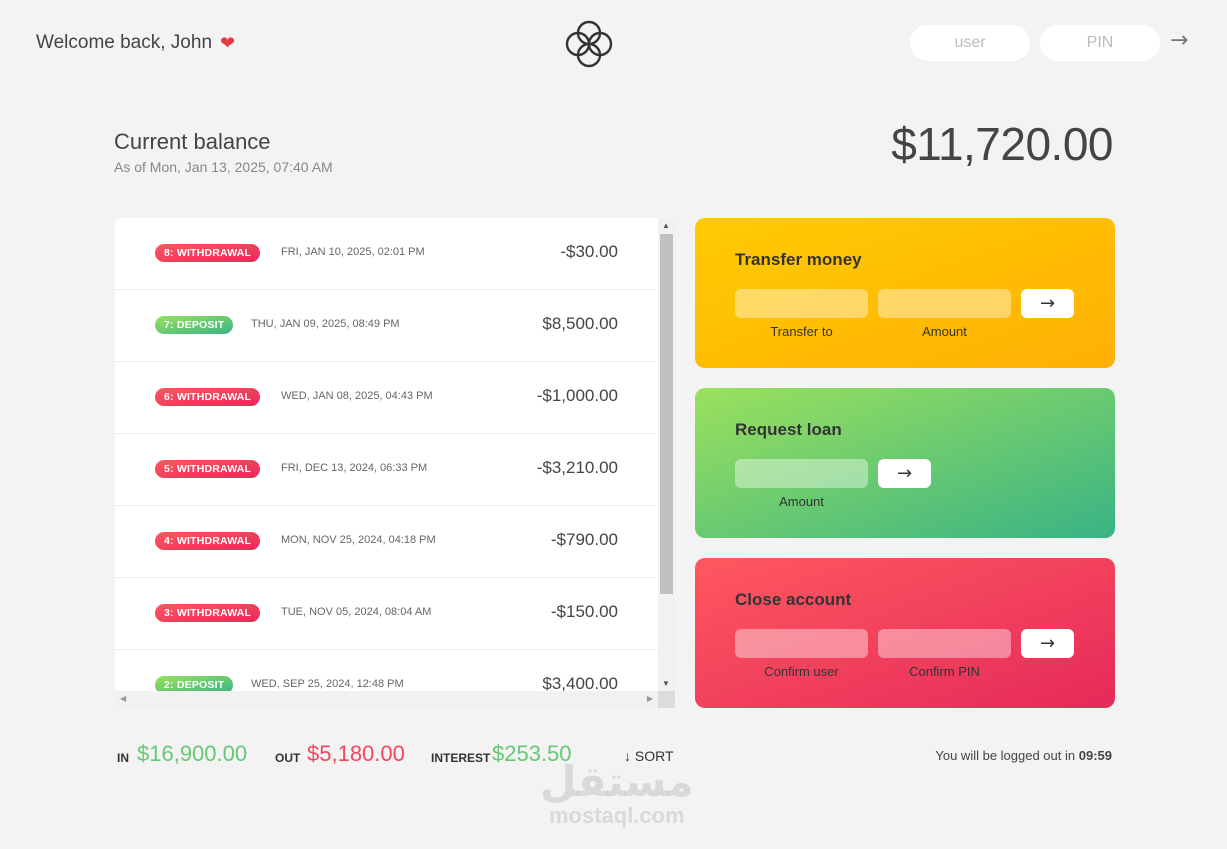 Image resolution: width=1227 pixels, height=849 pixels. What do you see at coordinates (944, 671) in the screenshot?
I see `close-pin-label: Confirm PIN` at bounding box center [944, 671].